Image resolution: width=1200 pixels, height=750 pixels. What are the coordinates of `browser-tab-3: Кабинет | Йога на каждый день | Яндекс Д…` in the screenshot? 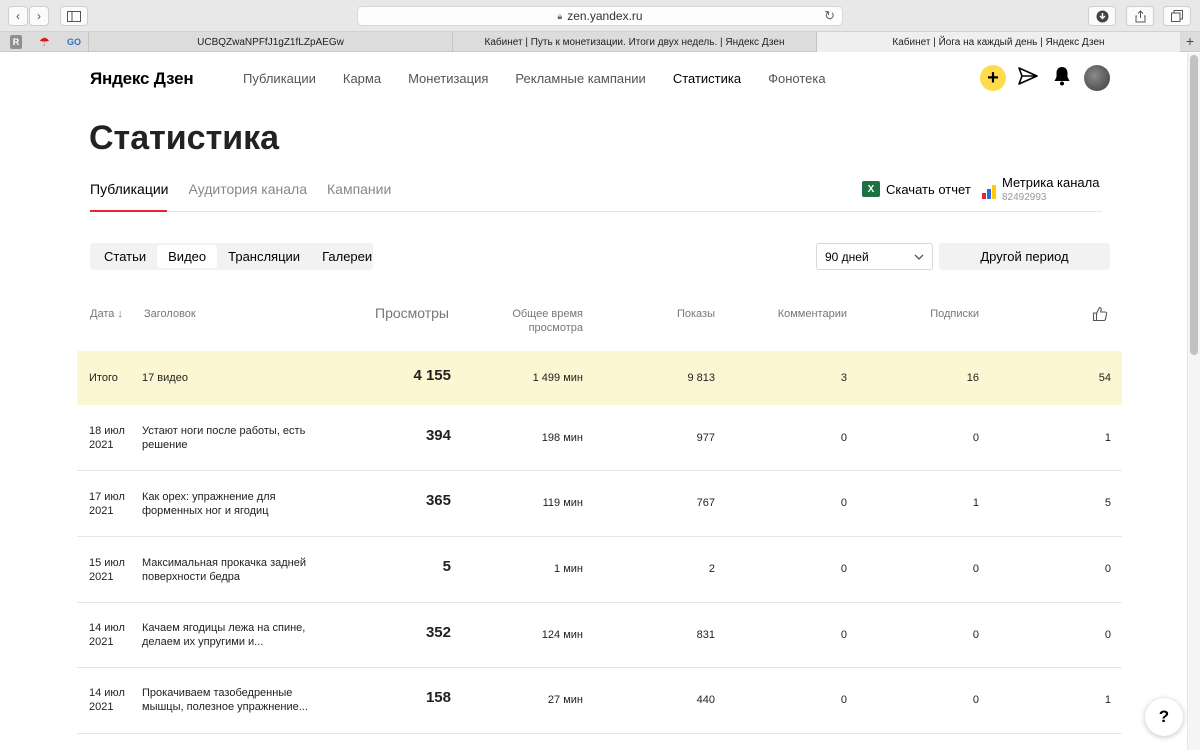 It's located at (998, 42).